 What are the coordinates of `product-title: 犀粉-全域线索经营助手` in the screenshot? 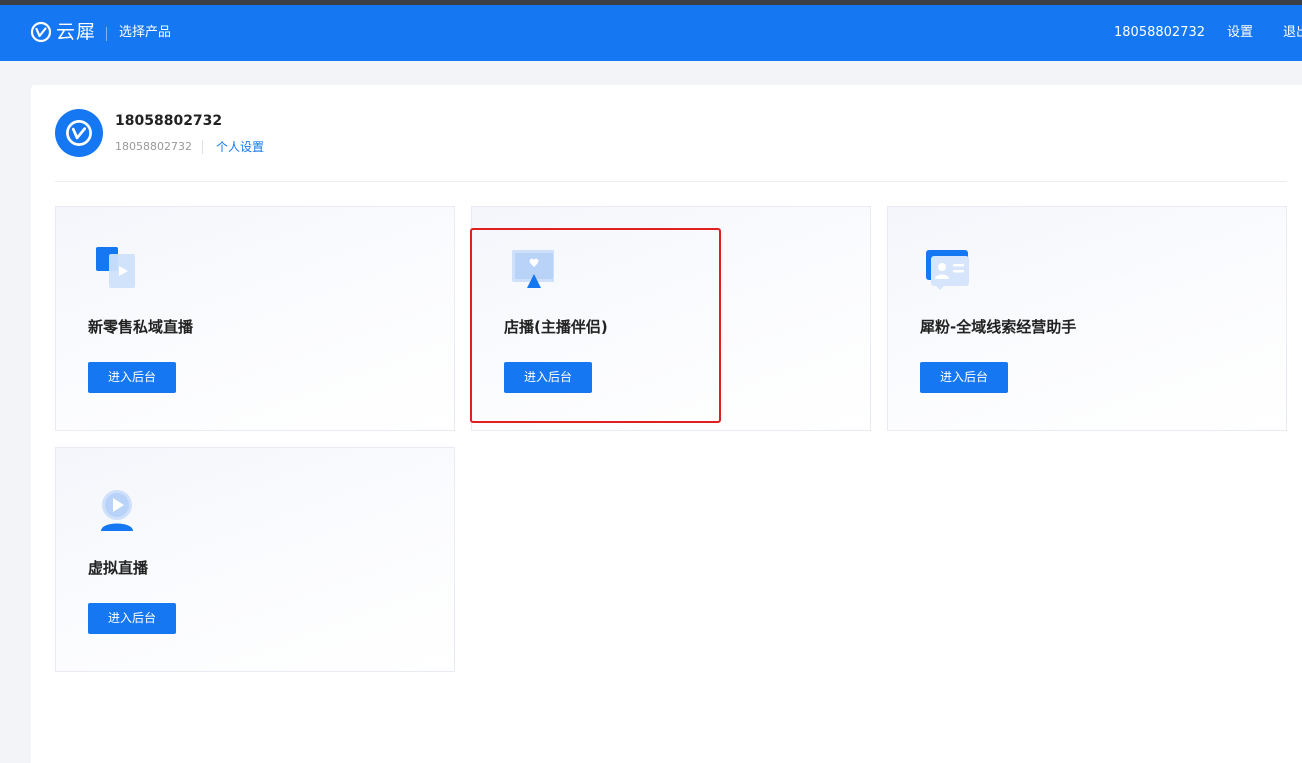 It's located at (998, 327).